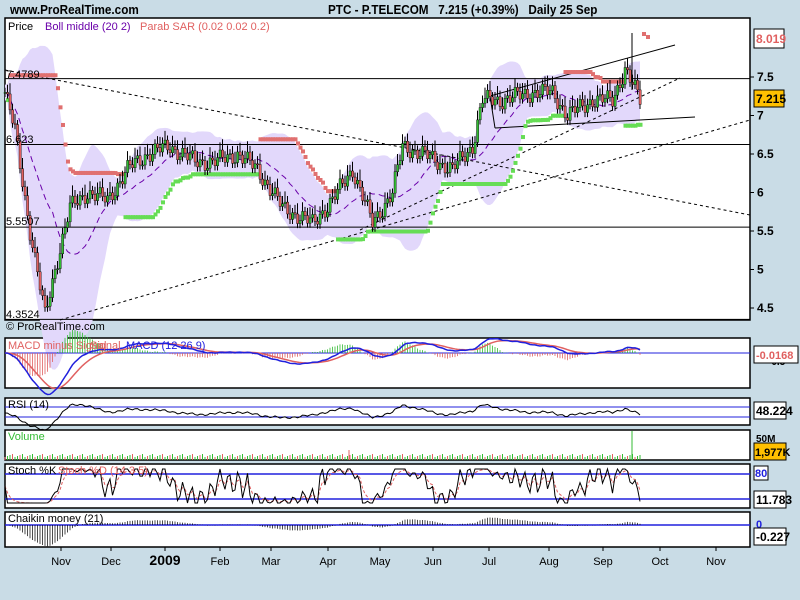 The width and height of the screenshot is (800, 600). Describe the element at coordinates (760, 193) in the screenshot. I see `y-tick-label: 6` at that location.